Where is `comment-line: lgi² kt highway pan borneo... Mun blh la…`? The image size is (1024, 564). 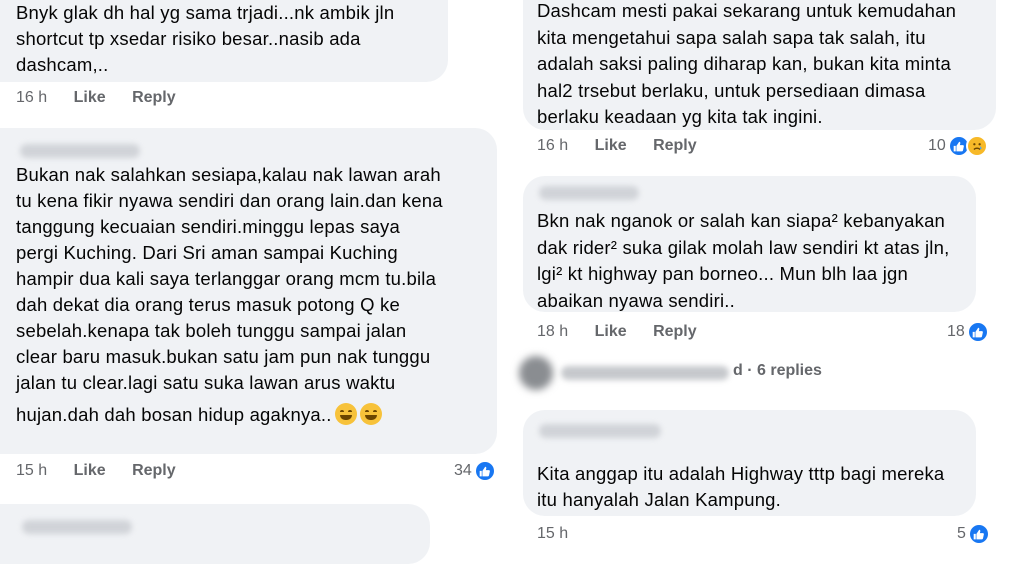
comment-line: lgi² kt highway pan borneo... Mun blh la… is located at coordinates (722, 273).